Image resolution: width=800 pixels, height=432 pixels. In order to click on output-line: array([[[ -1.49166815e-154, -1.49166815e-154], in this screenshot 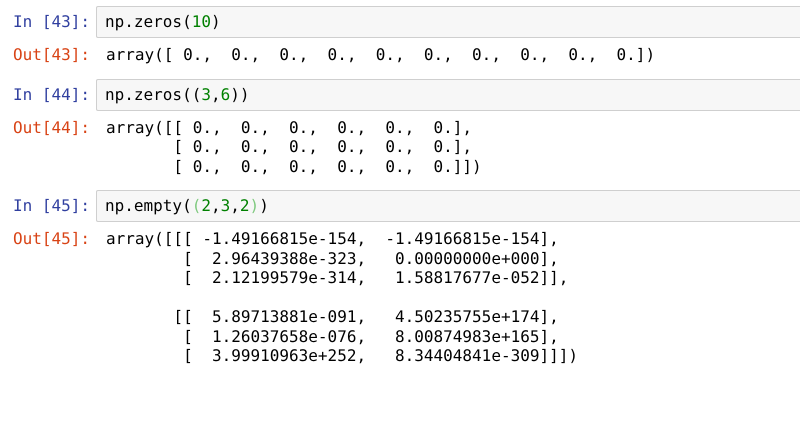, I will do `click(333, 238)`.